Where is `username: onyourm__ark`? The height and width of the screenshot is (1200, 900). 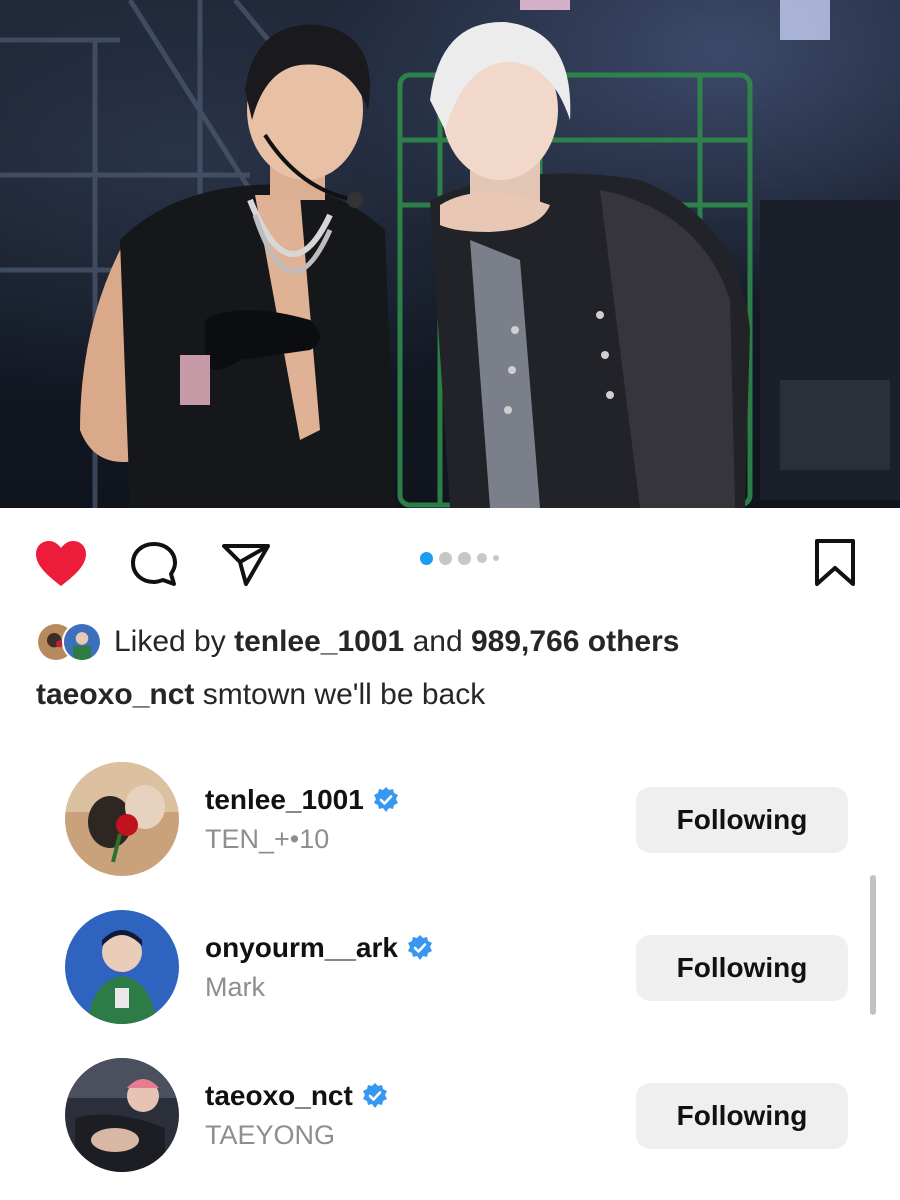 username: onyourm__ark is located at coordinates (319, 948).